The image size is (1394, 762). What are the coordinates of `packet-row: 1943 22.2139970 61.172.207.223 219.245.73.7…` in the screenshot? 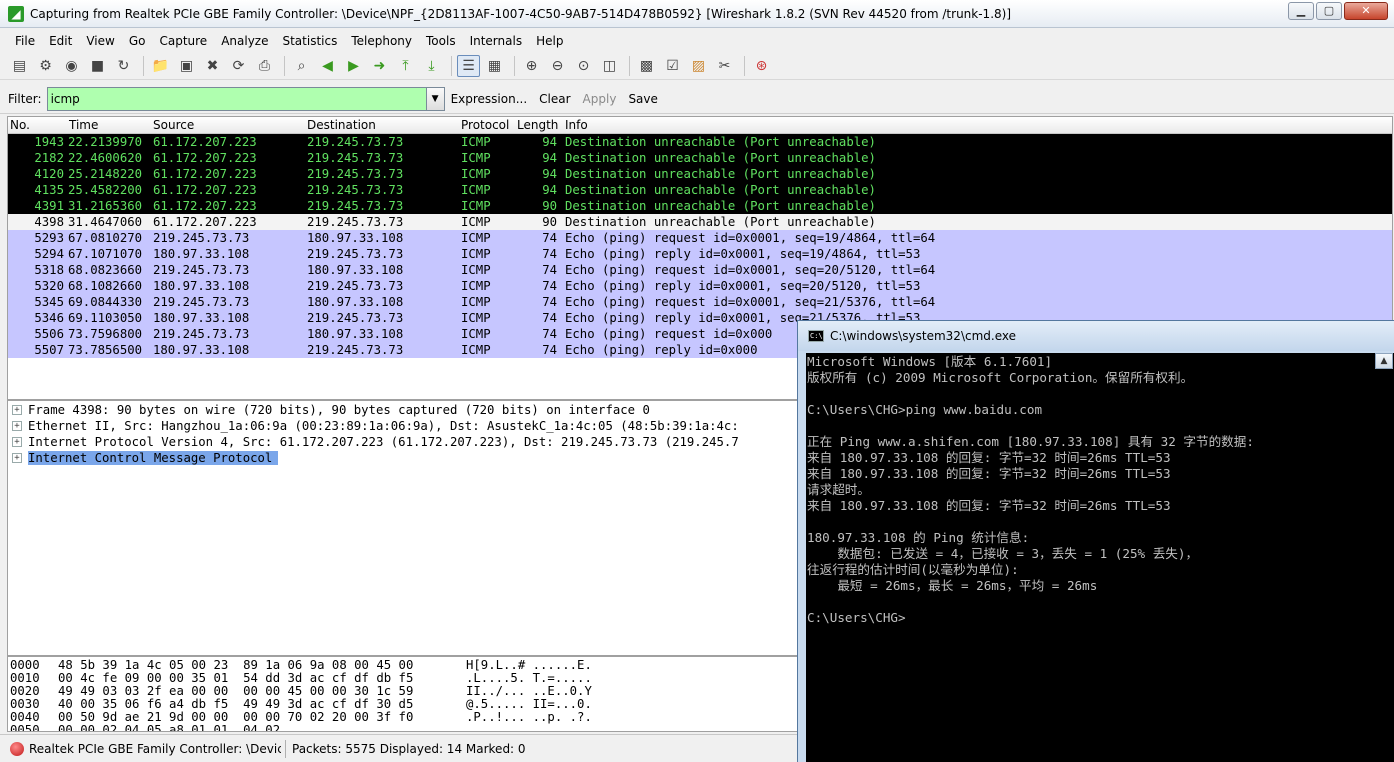 It's located at (700, 142).